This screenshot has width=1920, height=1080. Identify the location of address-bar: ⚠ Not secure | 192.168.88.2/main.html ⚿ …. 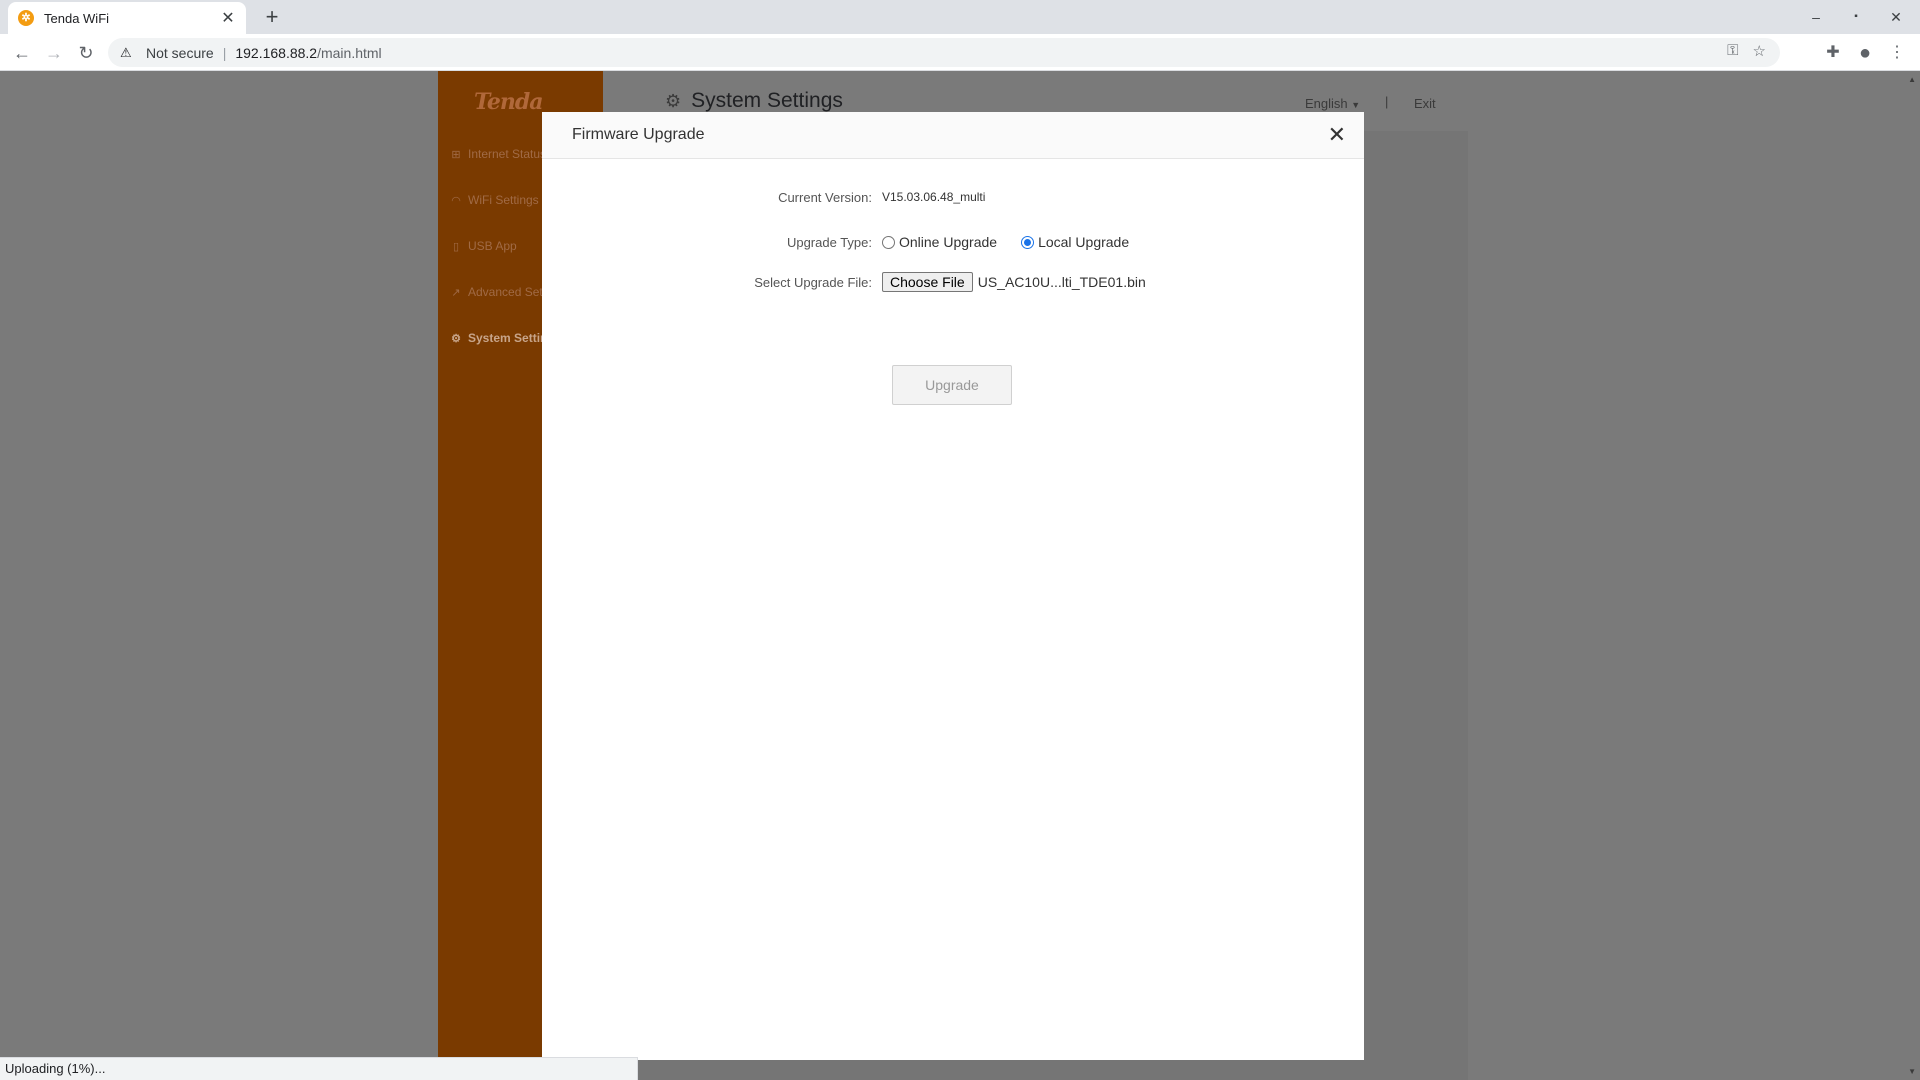
(944, 52).